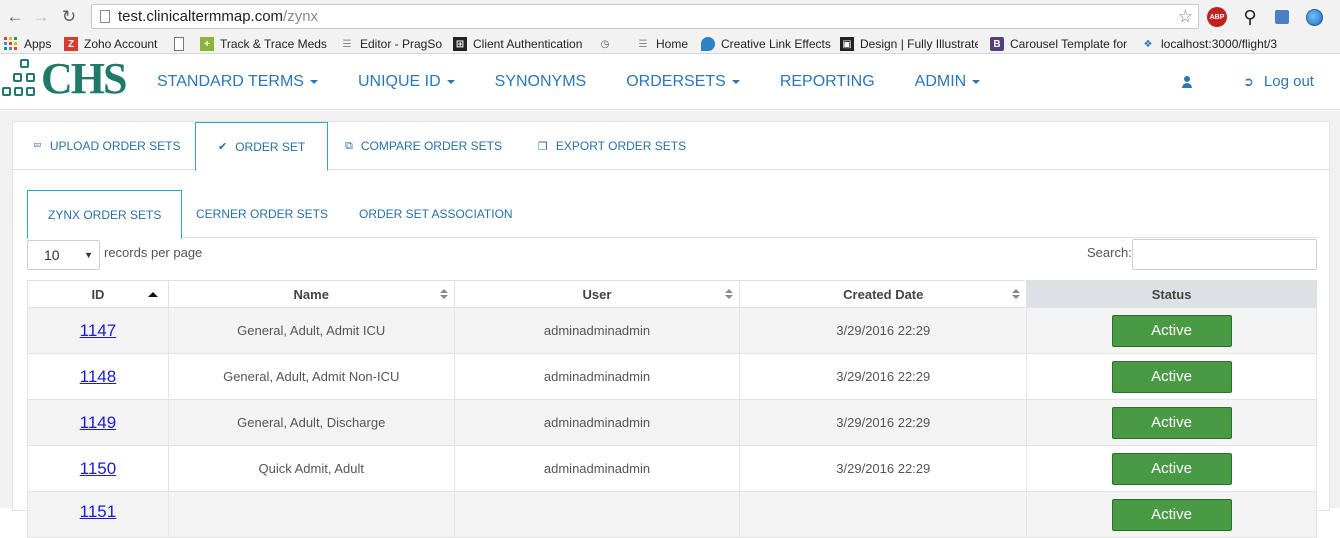 The height and width of the screenshot is (538, 1340). I want to click on bookmark-blank-page, so click(182, 44).